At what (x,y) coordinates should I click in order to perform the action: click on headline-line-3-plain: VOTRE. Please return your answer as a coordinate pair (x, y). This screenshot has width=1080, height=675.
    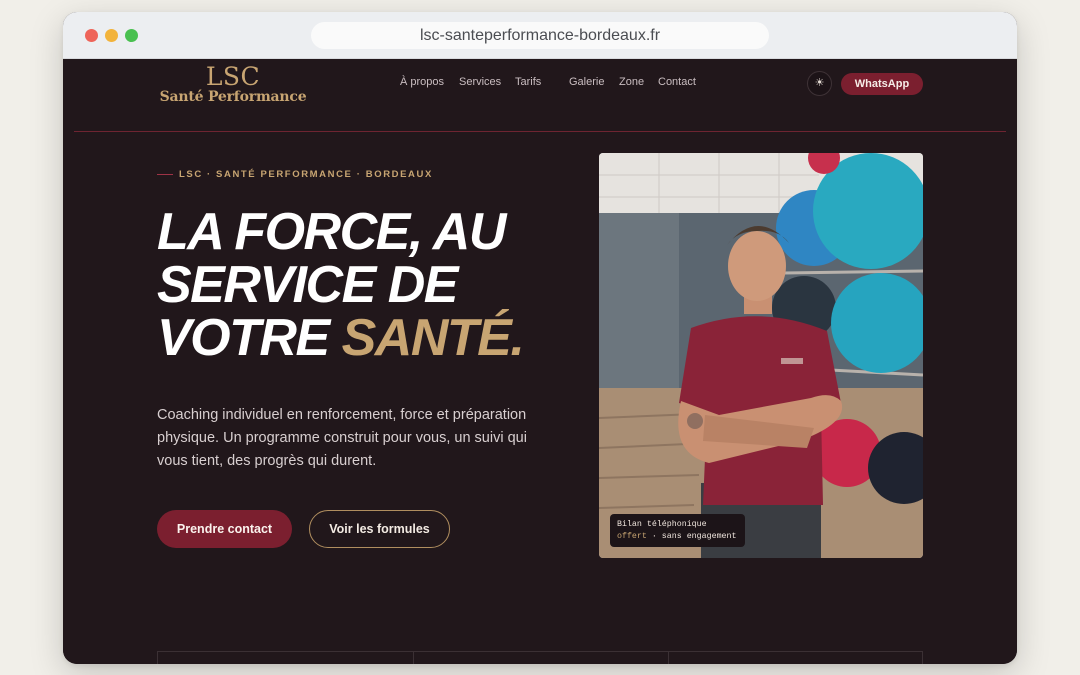
    Looking at the image, I should click on (243, 338).